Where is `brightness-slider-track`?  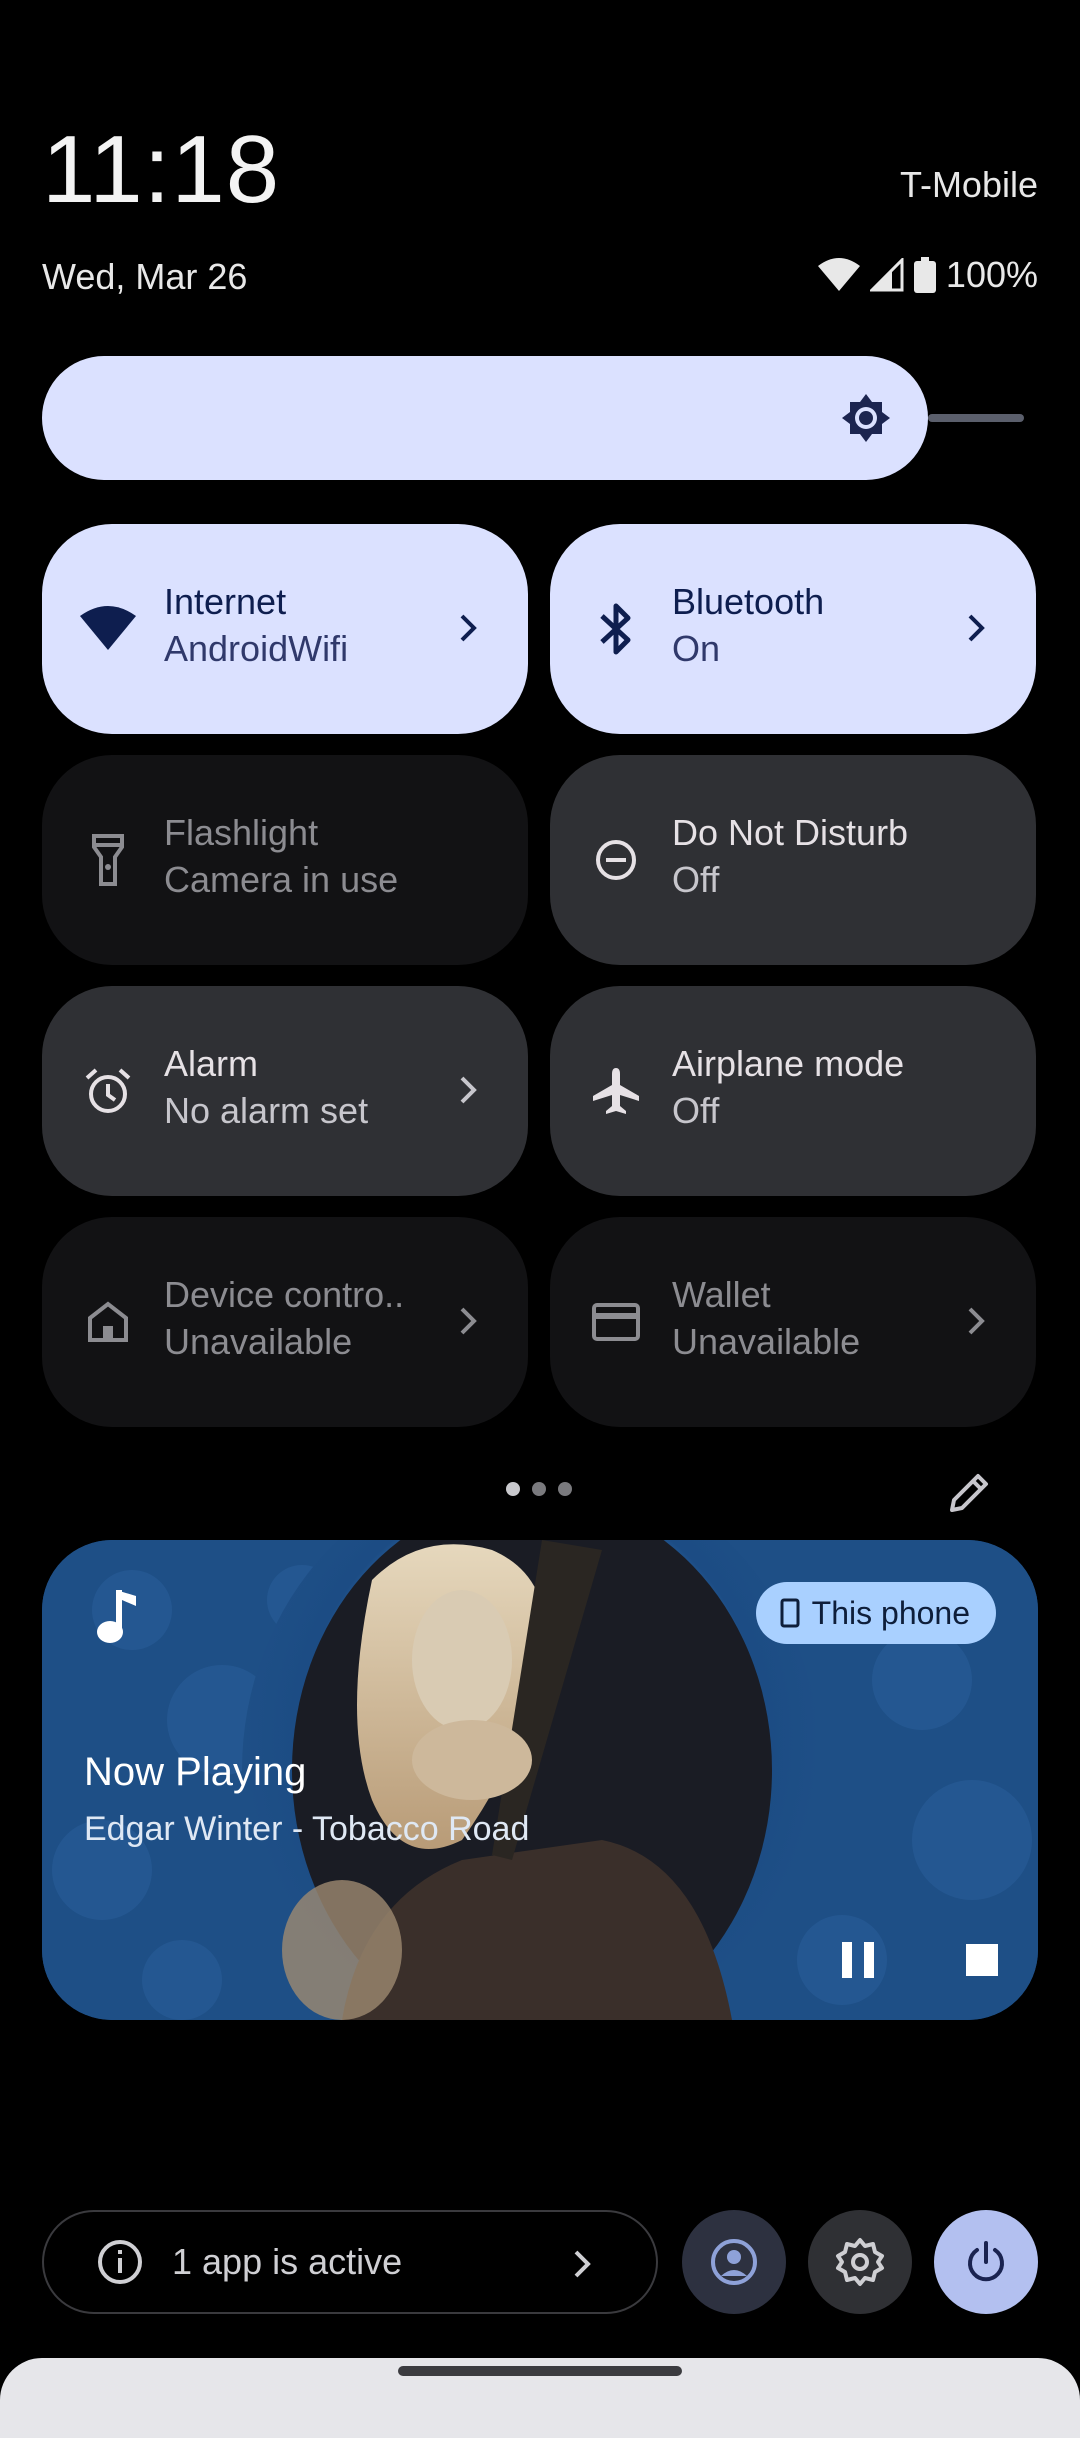 brightness-slider-track is located at coordinates (976, 418).